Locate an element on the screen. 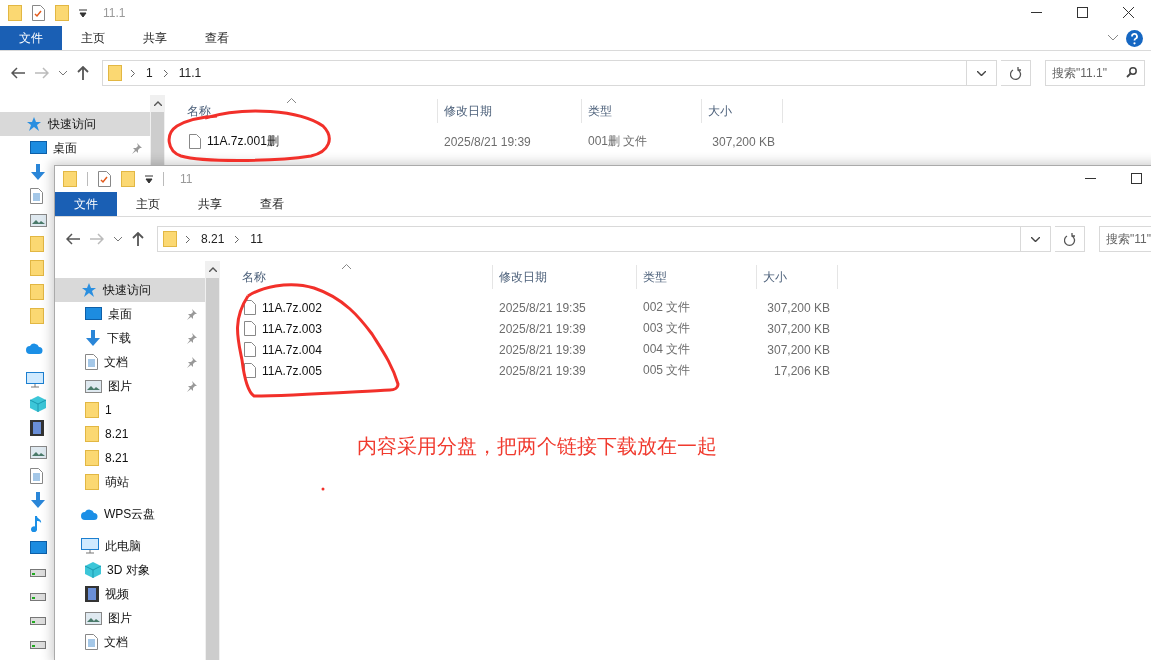 This screenshot has width=1151, height=660. forward-arrow-icon is located at coordinates (42, 73).